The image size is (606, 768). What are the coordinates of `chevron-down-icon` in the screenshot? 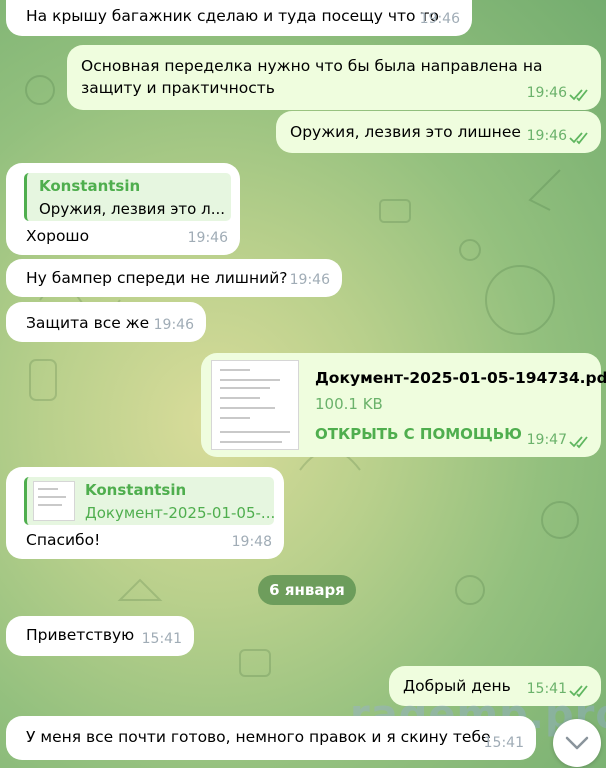 It's located at (577, 743).